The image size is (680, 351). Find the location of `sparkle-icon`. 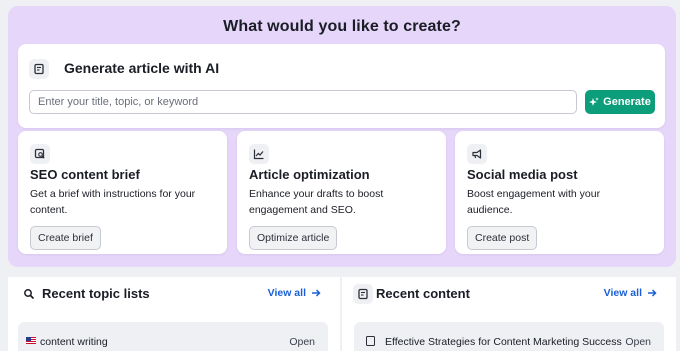

sparkle-icon is located at coordinates (594, 102).